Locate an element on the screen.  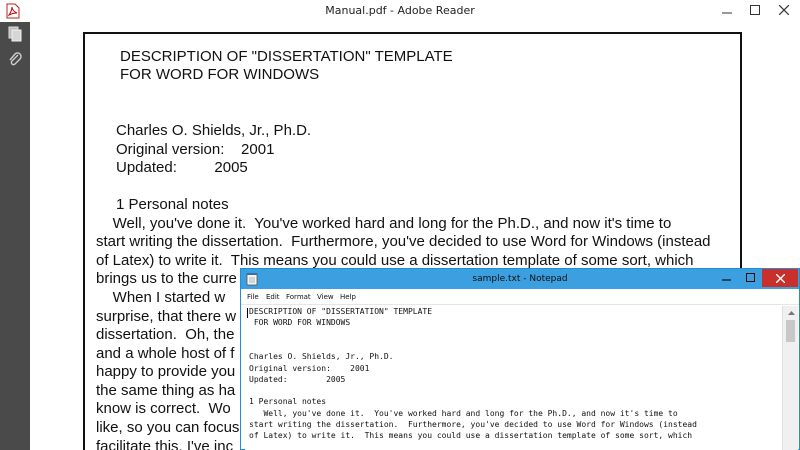
reader-window-title: Manual.pdf - Adobe Reader is located at coordinates (400, 10).